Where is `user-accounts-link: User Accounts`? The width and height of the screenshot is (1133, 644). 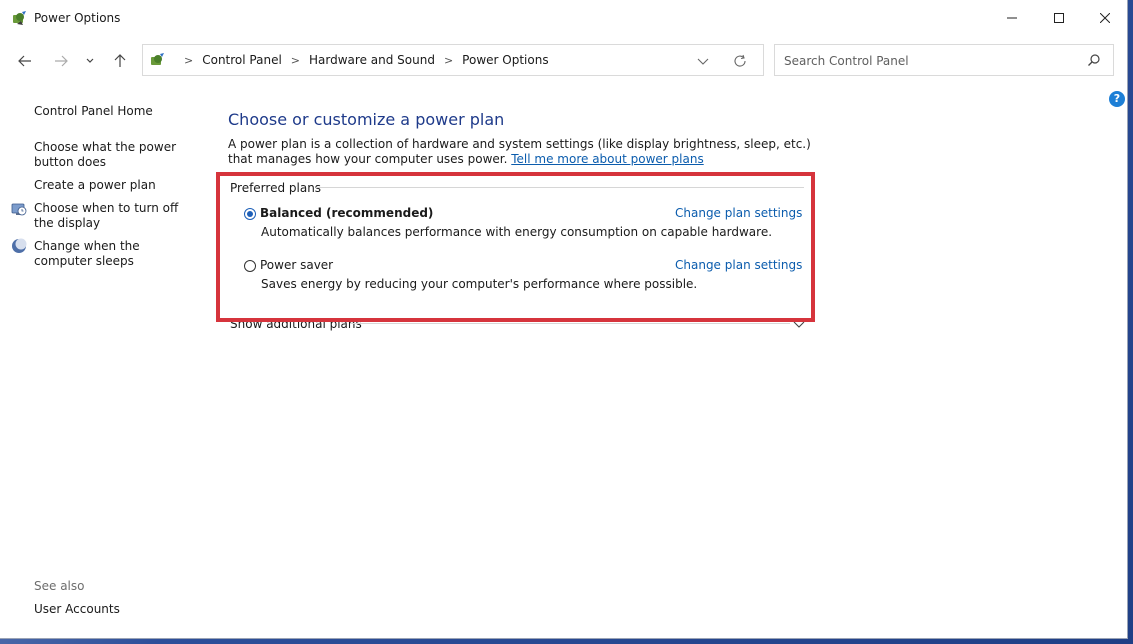 user-accounts-link: User Accounts is located at coordinates (77, 609).